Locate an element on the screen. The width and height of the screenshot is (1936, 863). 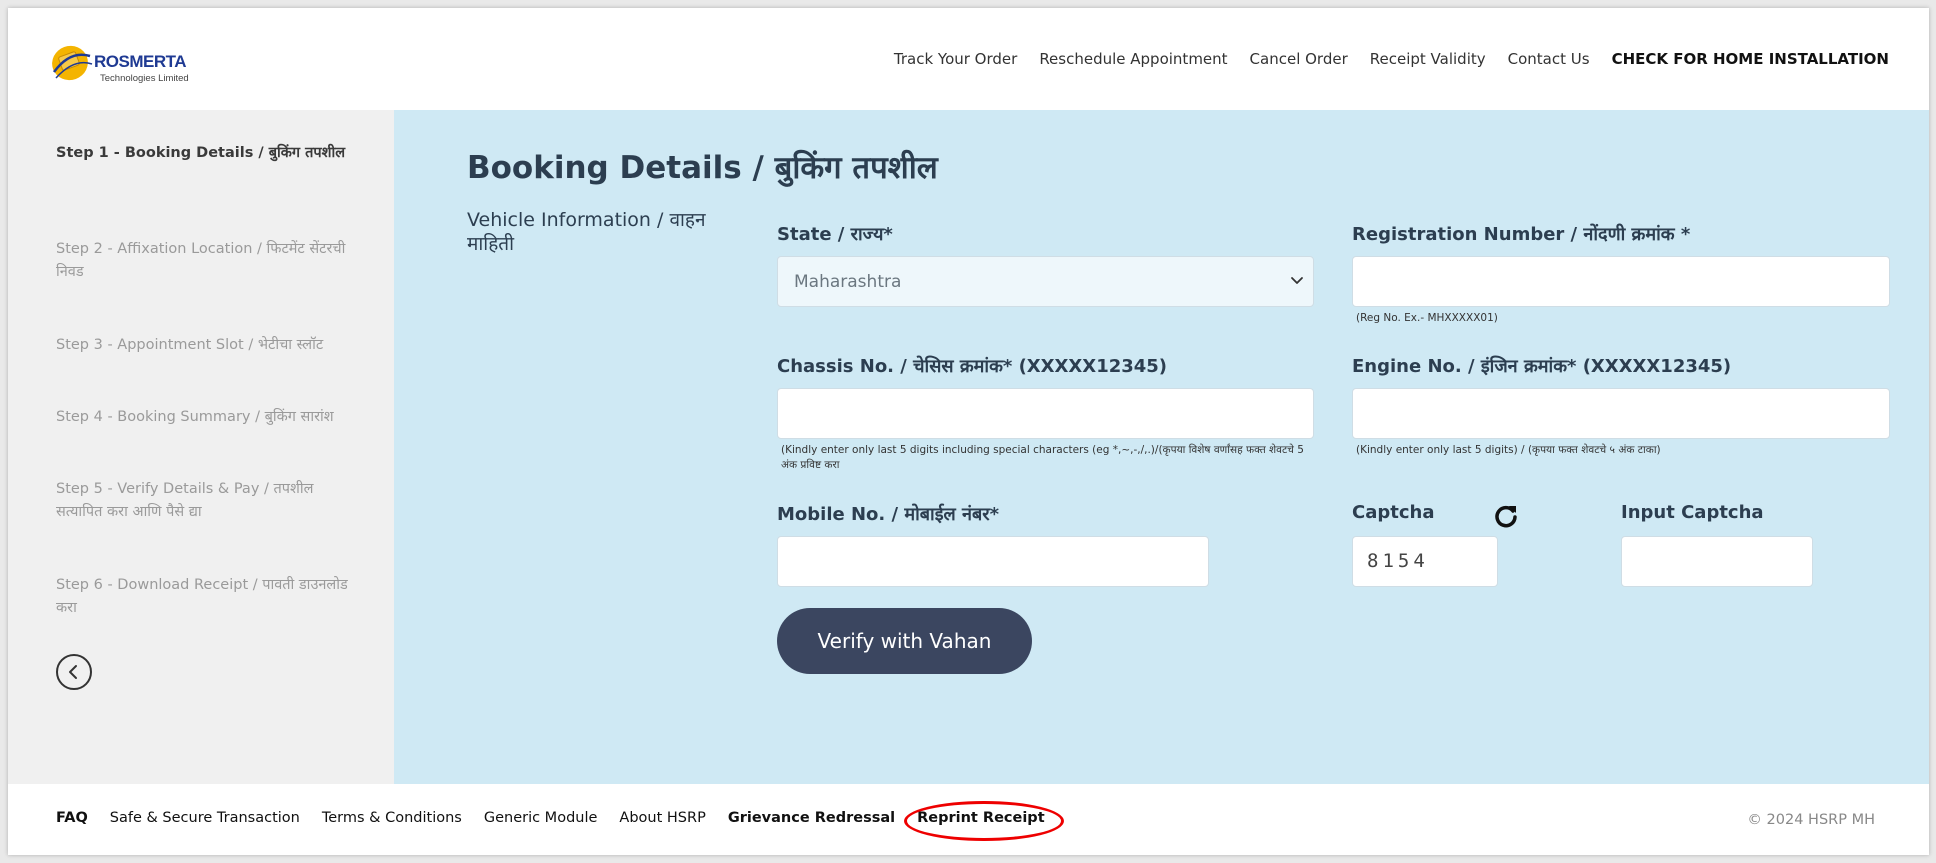
captcha-image: 8154 is located at coordinates (1425, 561).